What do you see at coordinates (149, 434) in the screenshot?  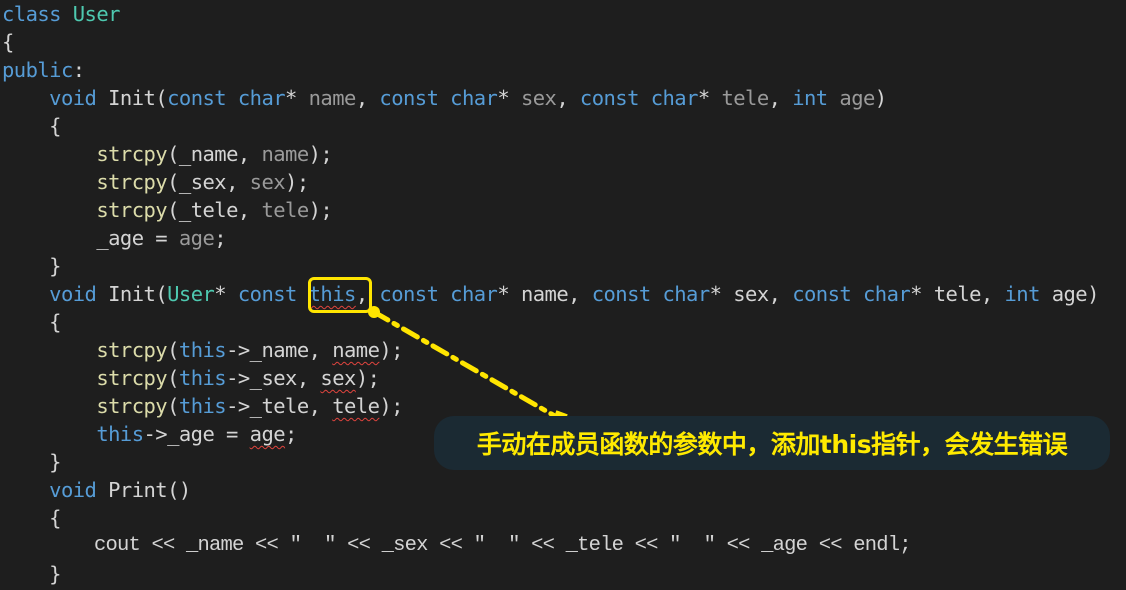 I see `code-line: this->_age = age;` at bounding box center [149, 434].